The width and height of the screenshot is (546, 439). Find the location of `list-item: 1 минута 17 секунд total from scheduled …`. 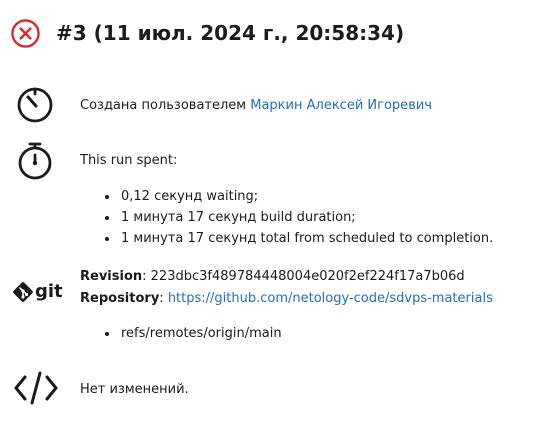

list-item: 1 минута 17 секунд total from scheduled … is located at coordinates (306, 238).